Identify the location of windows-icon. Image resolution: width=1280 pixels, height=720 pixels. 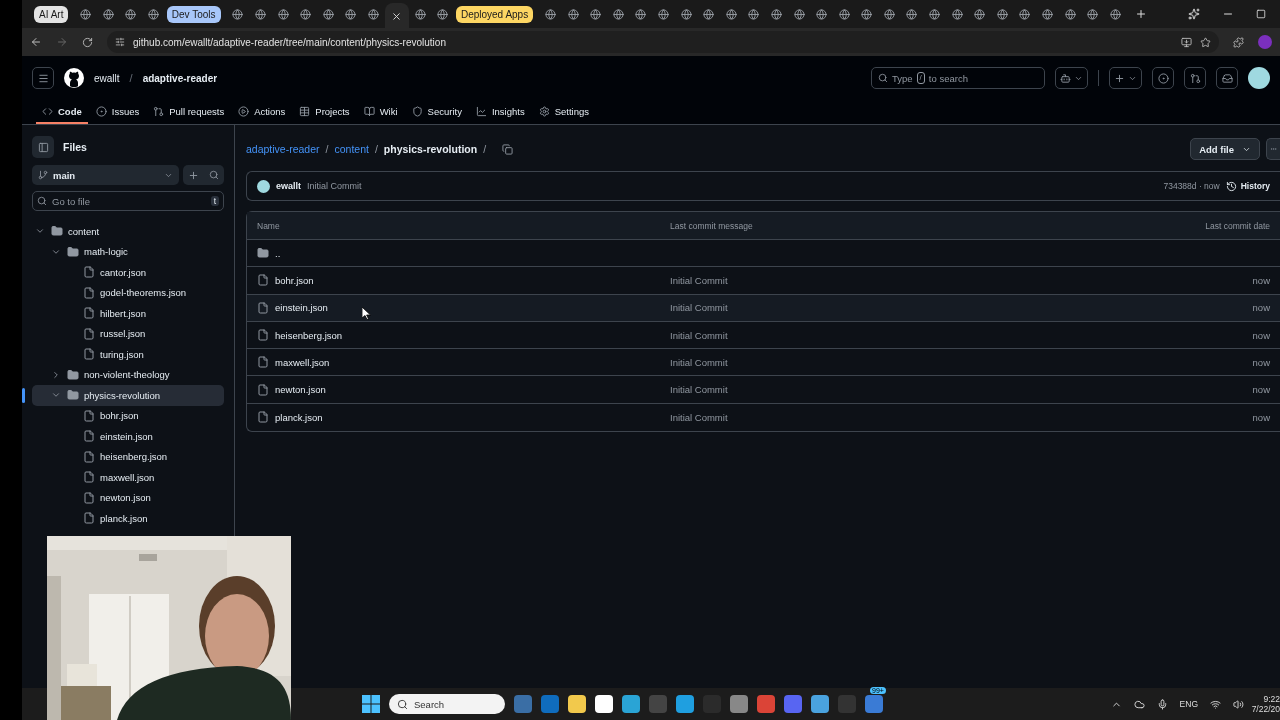
(371, 704).